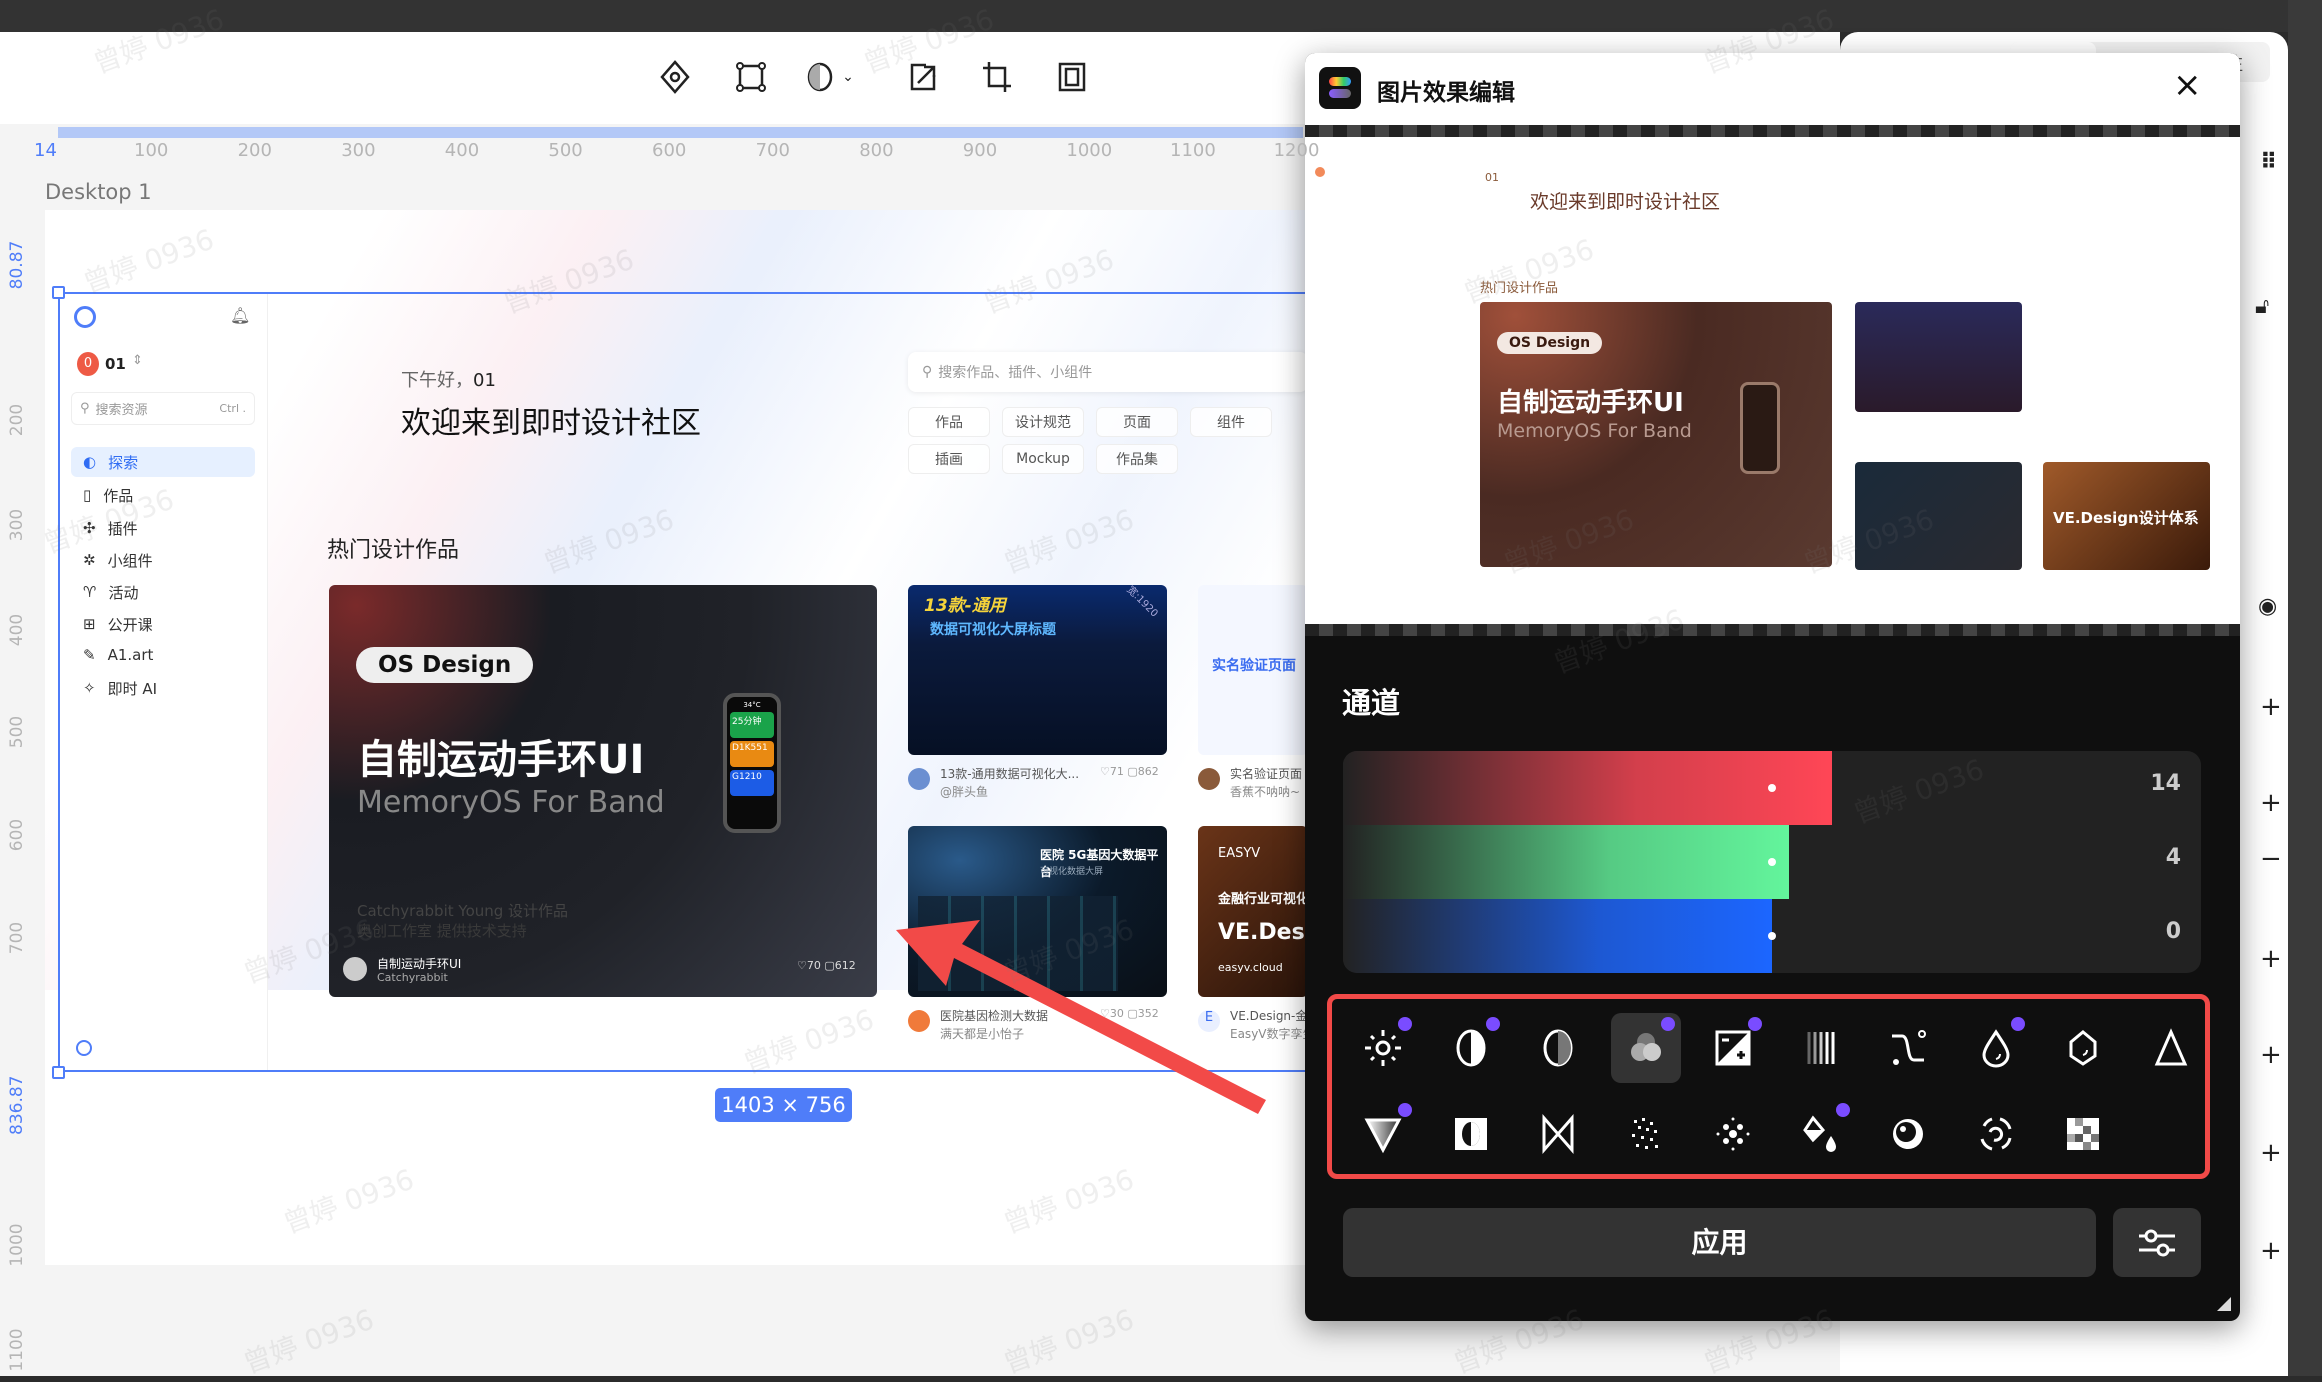 This screenshot has width=2322, height=1382. Describe the element at coordinates (876, 150) in the screenshot. I see `ruler-label: 800` at that location.